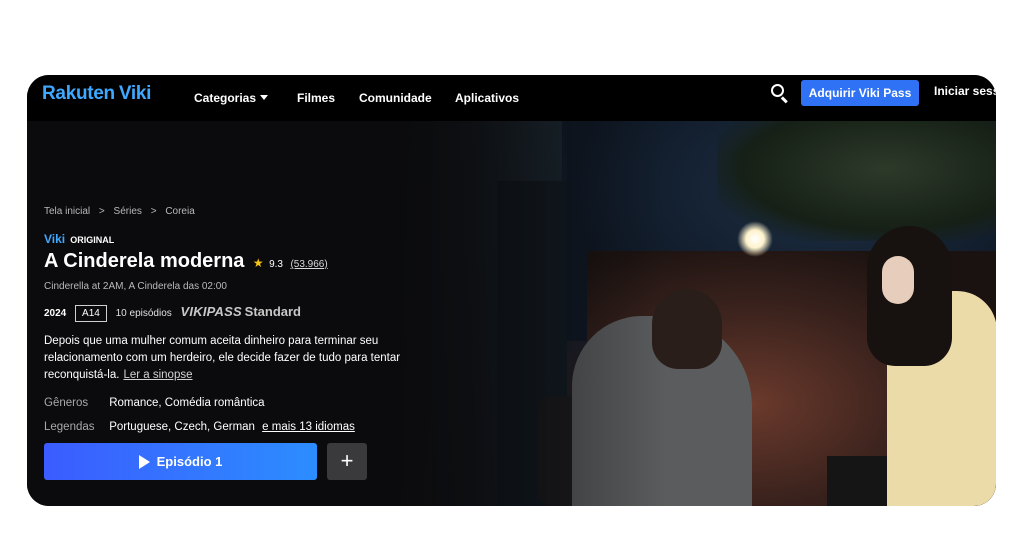 The width and height of the screenshot is (1024, 536). Describe the element at coordinates (135, 93) in the screenshot. I see `logo-viki: Viki` at that location.